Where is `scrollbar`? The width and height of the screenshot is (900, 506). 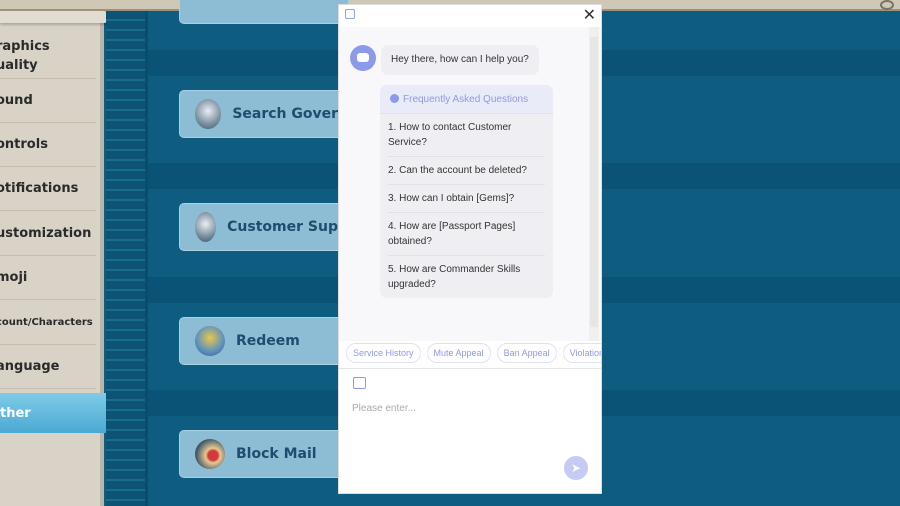 scrollbar is located at coordinates (594, 184).